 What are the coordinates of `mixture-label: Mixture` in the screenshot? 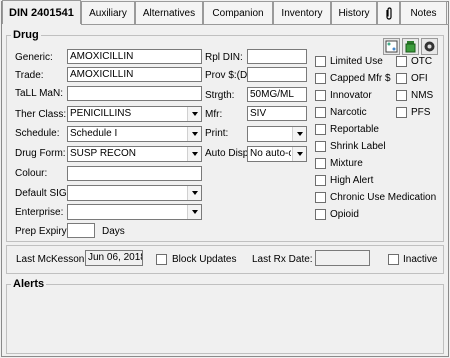 It's located at (346, 163).